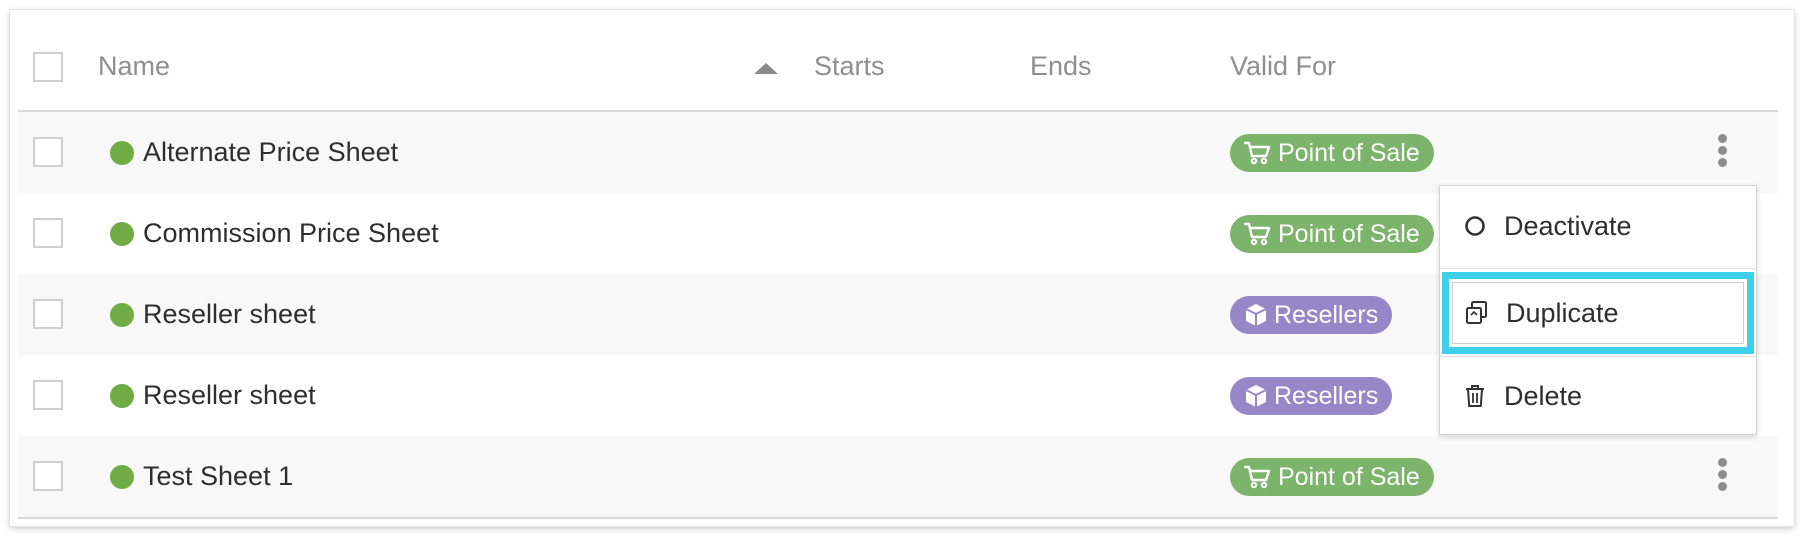  What do you see at coordinates (218, 476) in the screenshot?
I see `row-name: Test Sheet 1` at bounding box center [218, 476].